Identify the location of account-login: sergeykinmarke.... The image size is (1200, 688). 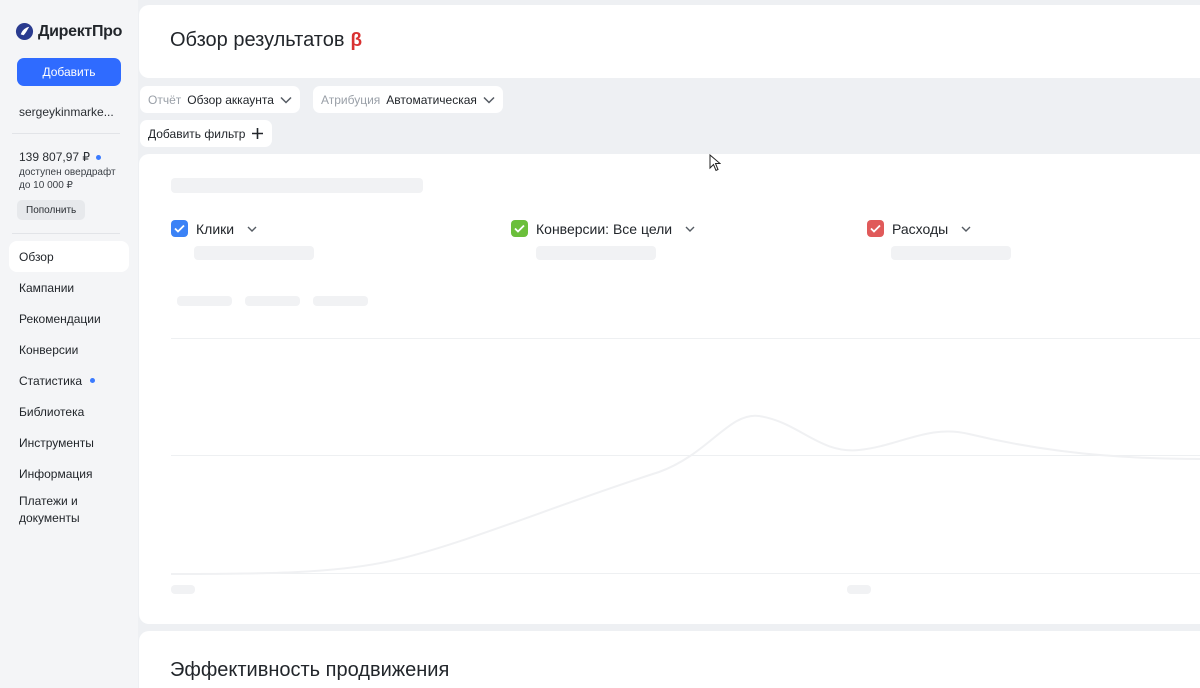
(66, 112).